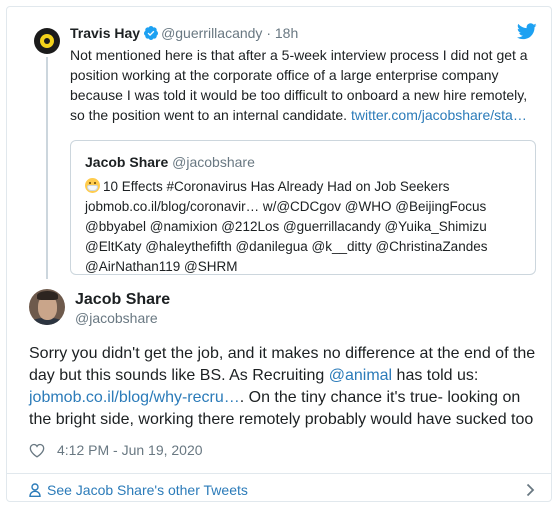  Describe the element at coordinates (147, 490) in the screenshot. I see `other-tweets-label: See Jacob Share's other Tweets` at that location.